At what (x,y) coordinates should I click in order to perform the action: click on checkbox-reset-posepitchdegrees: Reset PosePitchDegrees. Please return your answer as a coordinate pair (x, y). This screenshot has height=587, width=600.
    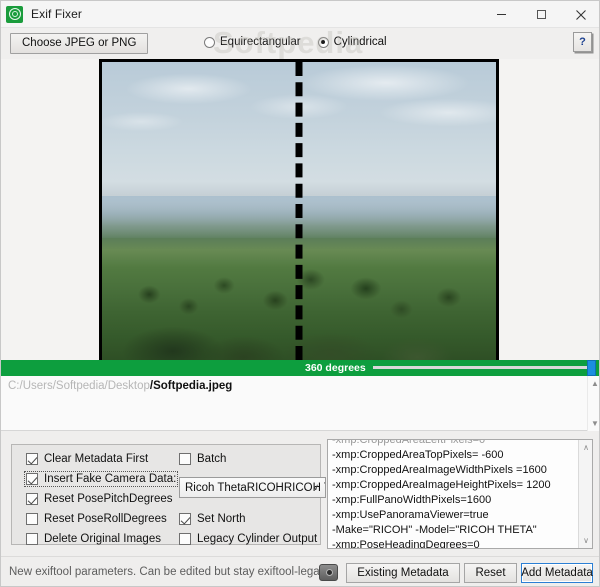
    Looking at the image, I should click on (99, 499).